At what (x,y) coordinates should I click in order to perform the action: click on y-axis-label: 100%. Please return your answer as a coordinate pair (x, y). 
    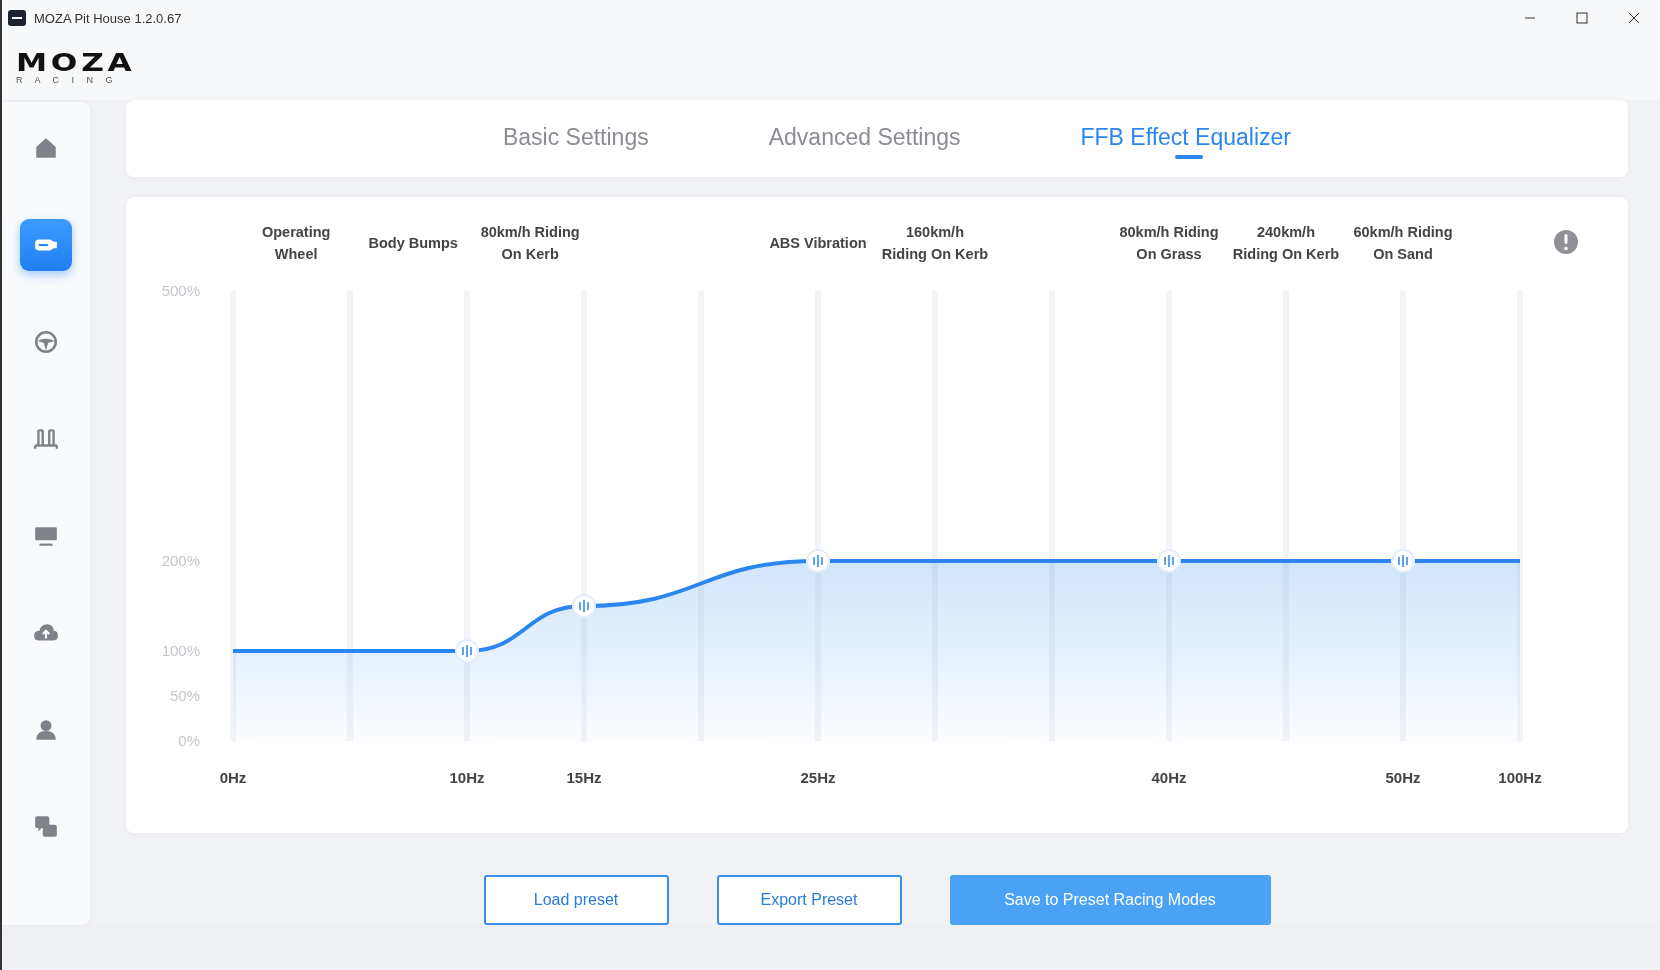
    Looking at the image, I should click on (180, 650).